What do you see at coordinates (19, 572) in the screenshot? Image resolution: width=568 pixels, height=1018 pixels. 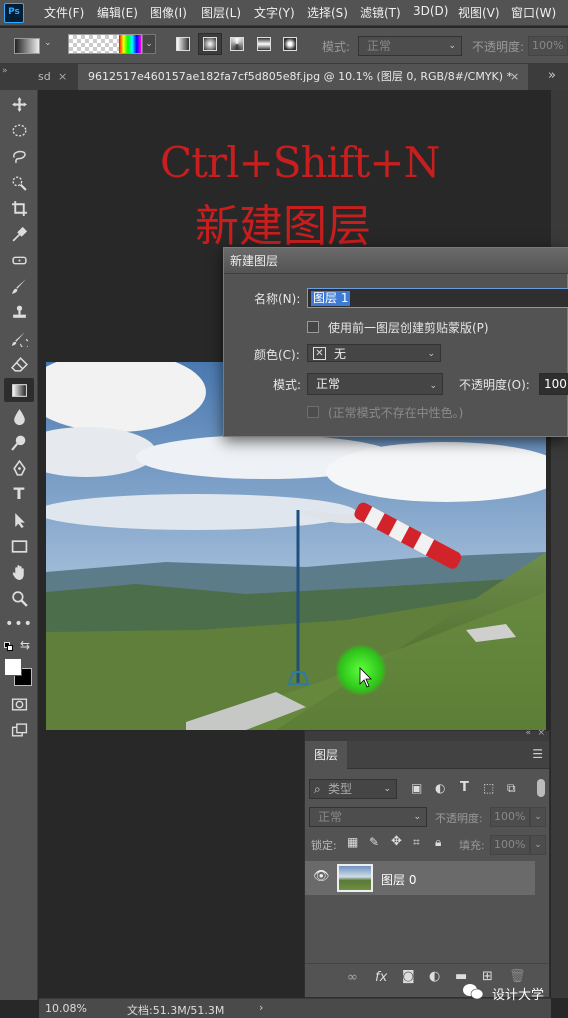 I see `hand-tool-icon` at bounding box center [19, 572].